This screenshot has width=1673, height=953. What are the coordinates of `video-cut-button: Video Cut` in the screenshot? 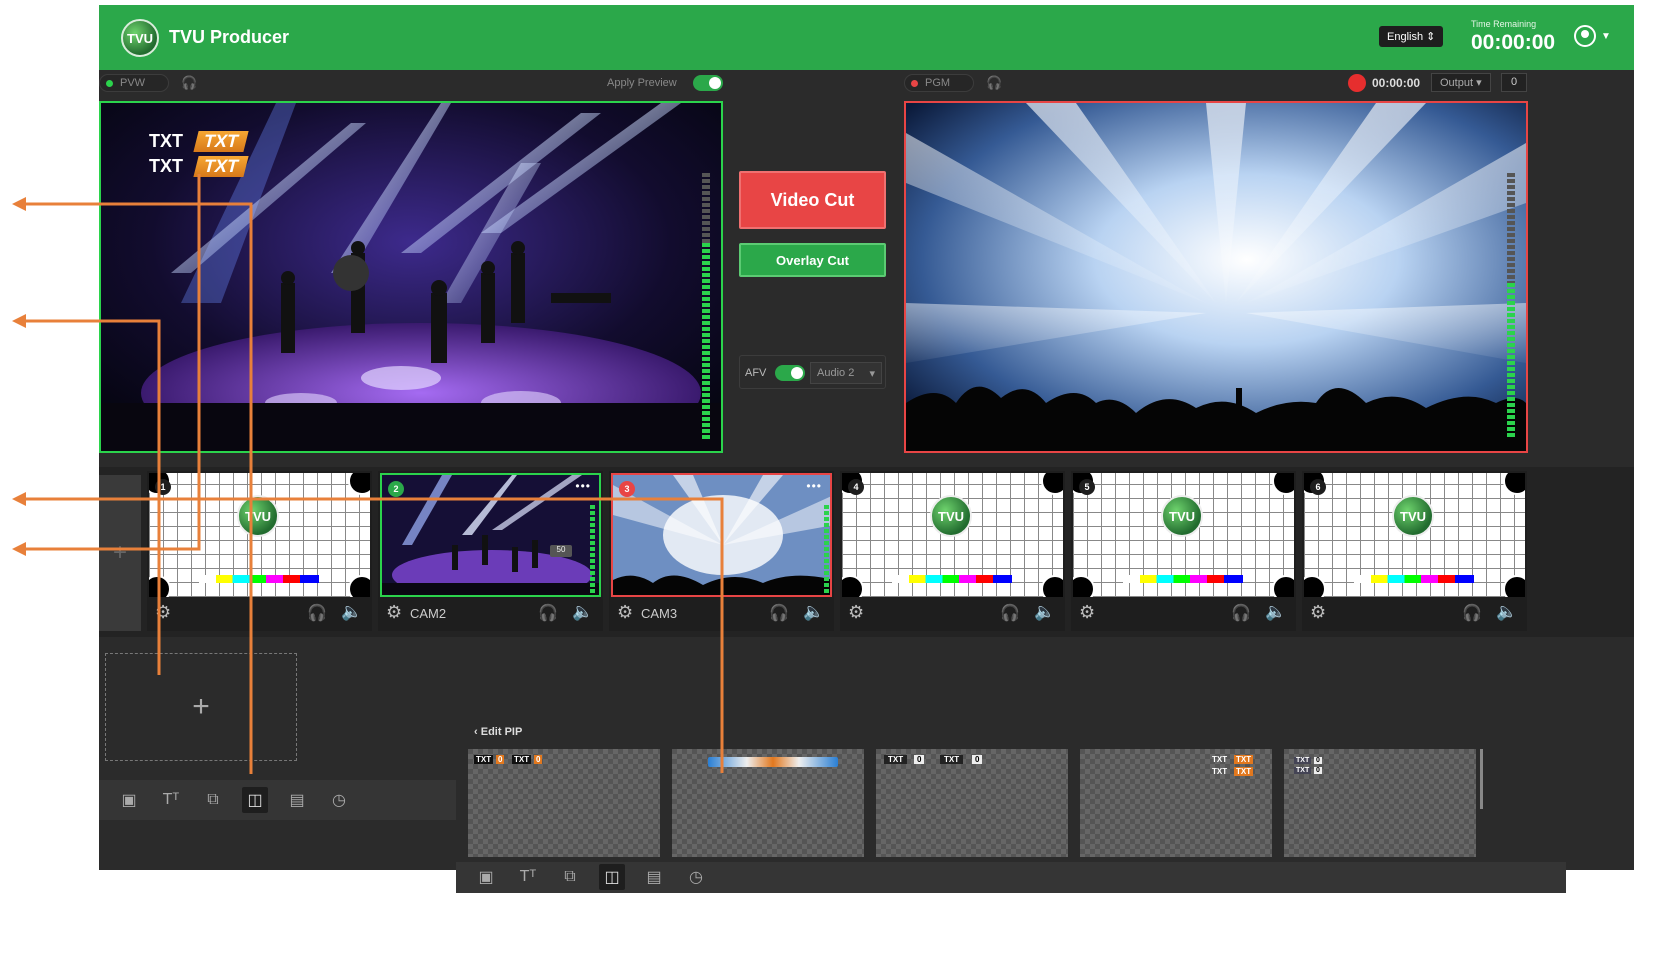 It's located at (812, 200).